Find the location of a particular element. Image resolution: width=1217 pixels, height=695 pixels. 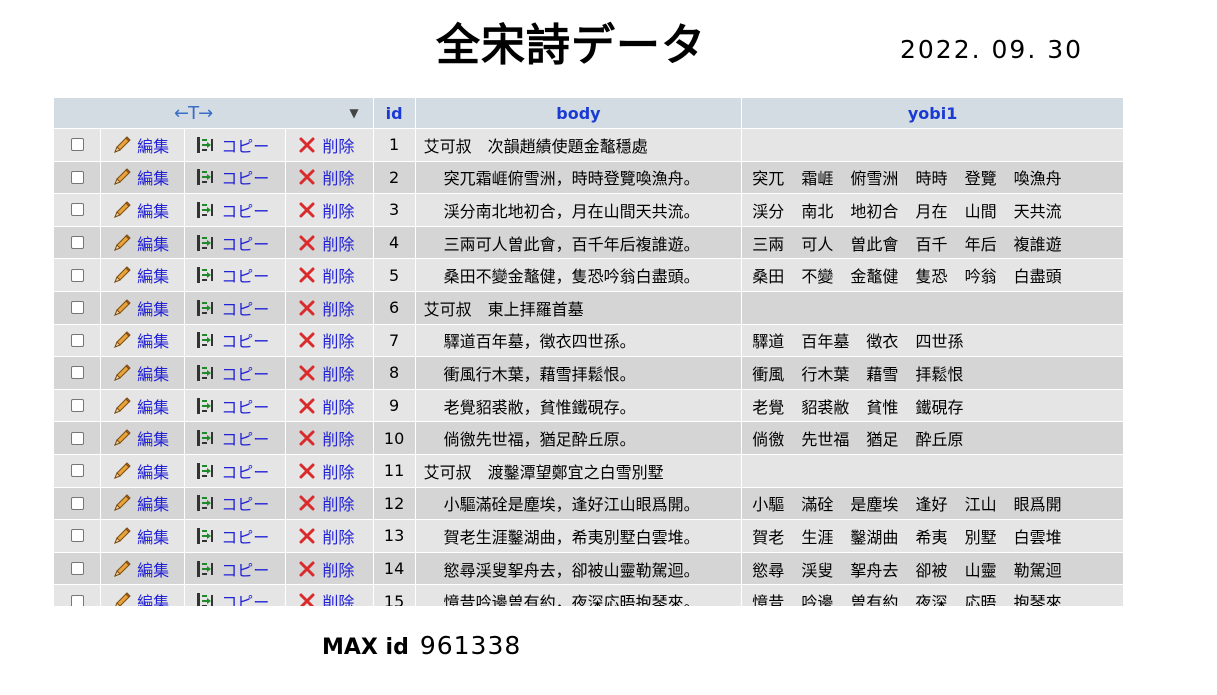

column-header-yobi1-label: yobi1 is located at coordinates (933, 113).